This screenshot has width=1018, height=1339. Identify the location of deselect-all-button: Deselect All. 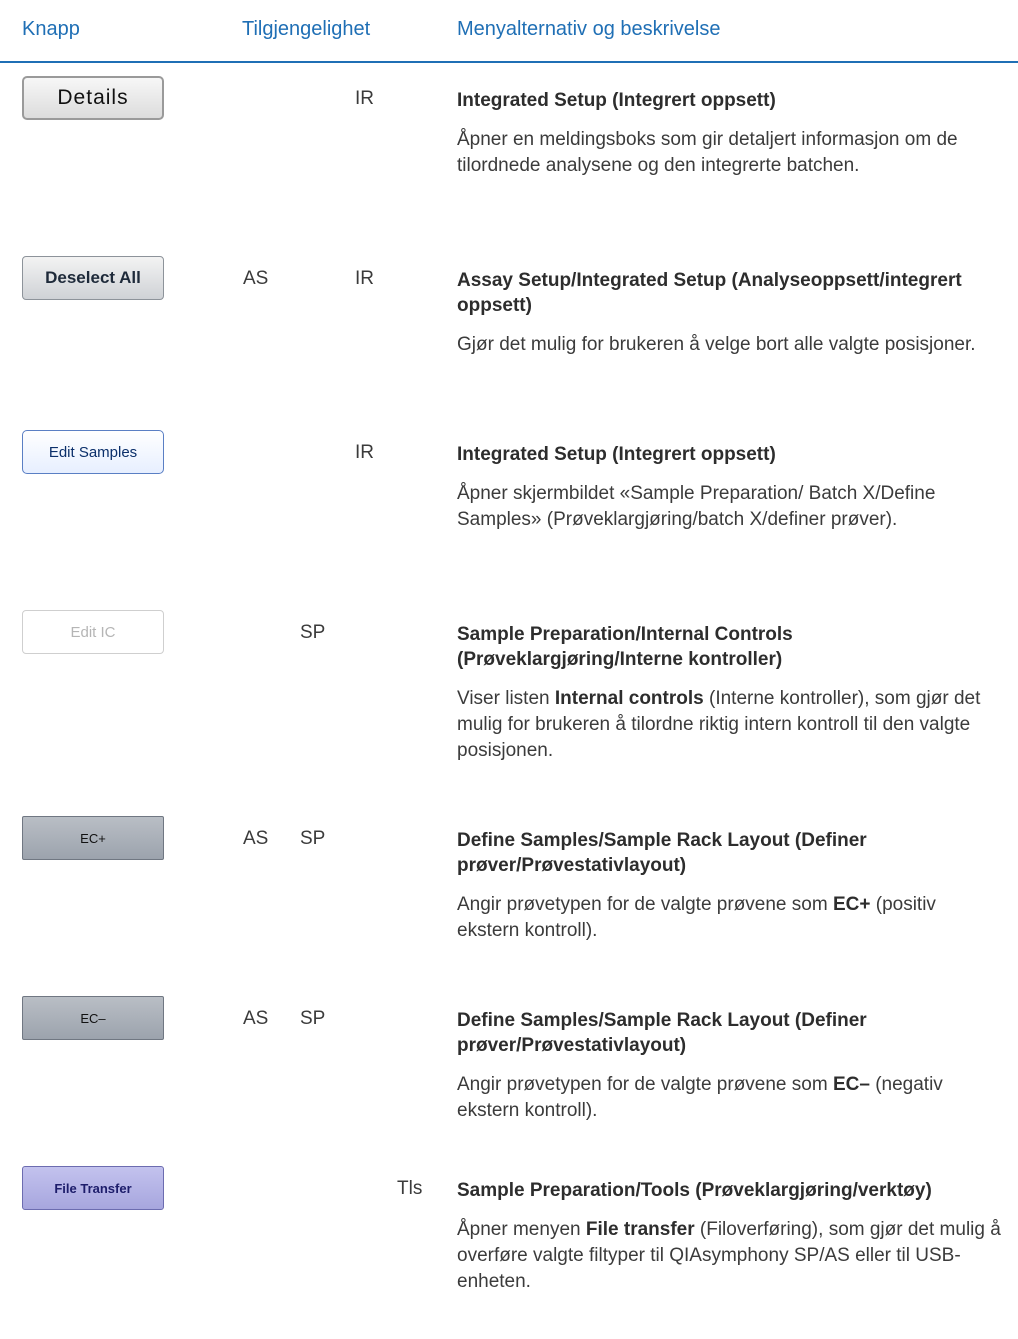
(93, 278).